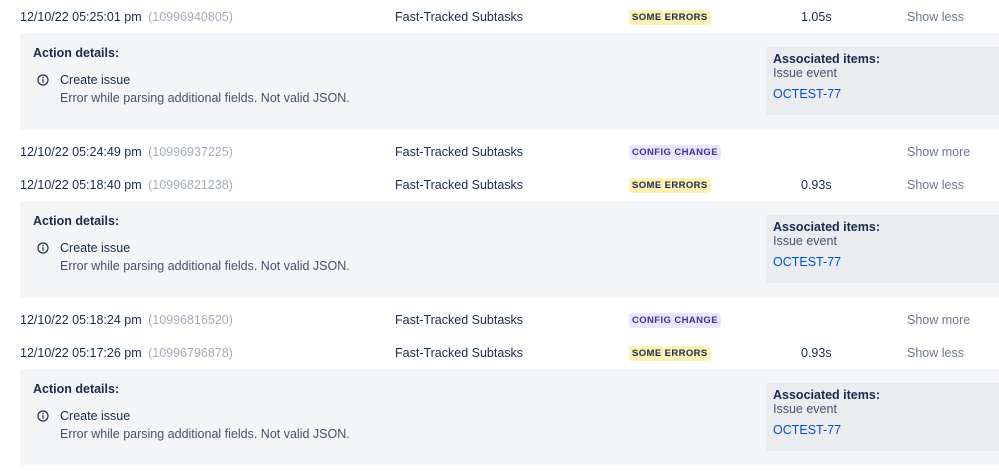  What do you see at coordinates (81, 16) in the screenshot?
I see `log-date-text: 12/10/22 05:25:01 pm` at bounding box center [81, 16].